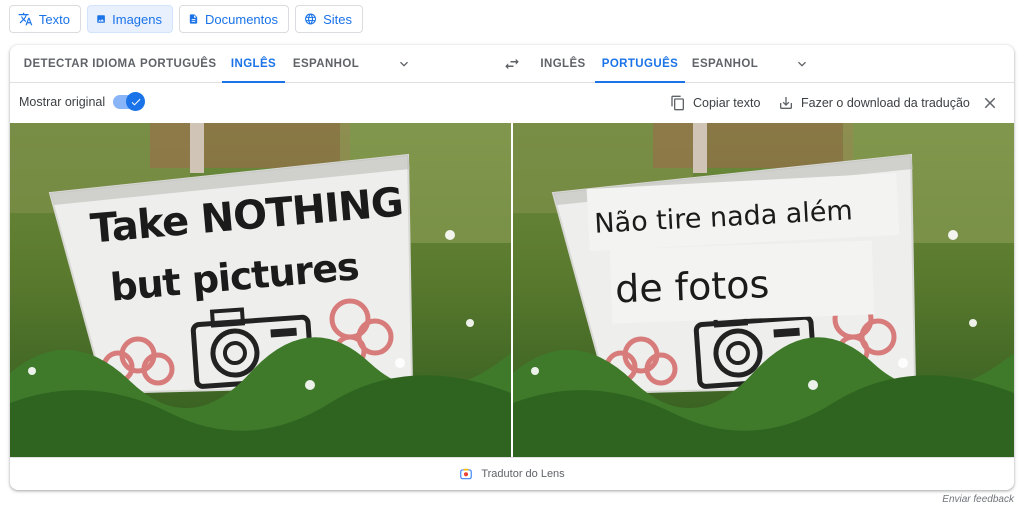 The height and width of the screenshot is (510, 1024). I want to click on download-icon, so click(786, 103).